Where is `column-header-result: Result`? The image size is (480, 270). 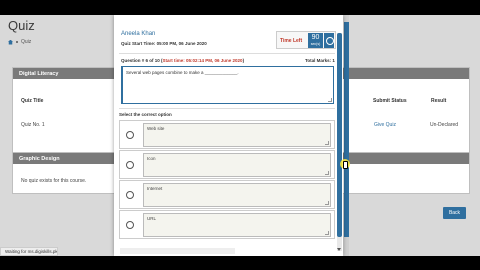
column-header-result: Result is located at coordinates (439, 101).